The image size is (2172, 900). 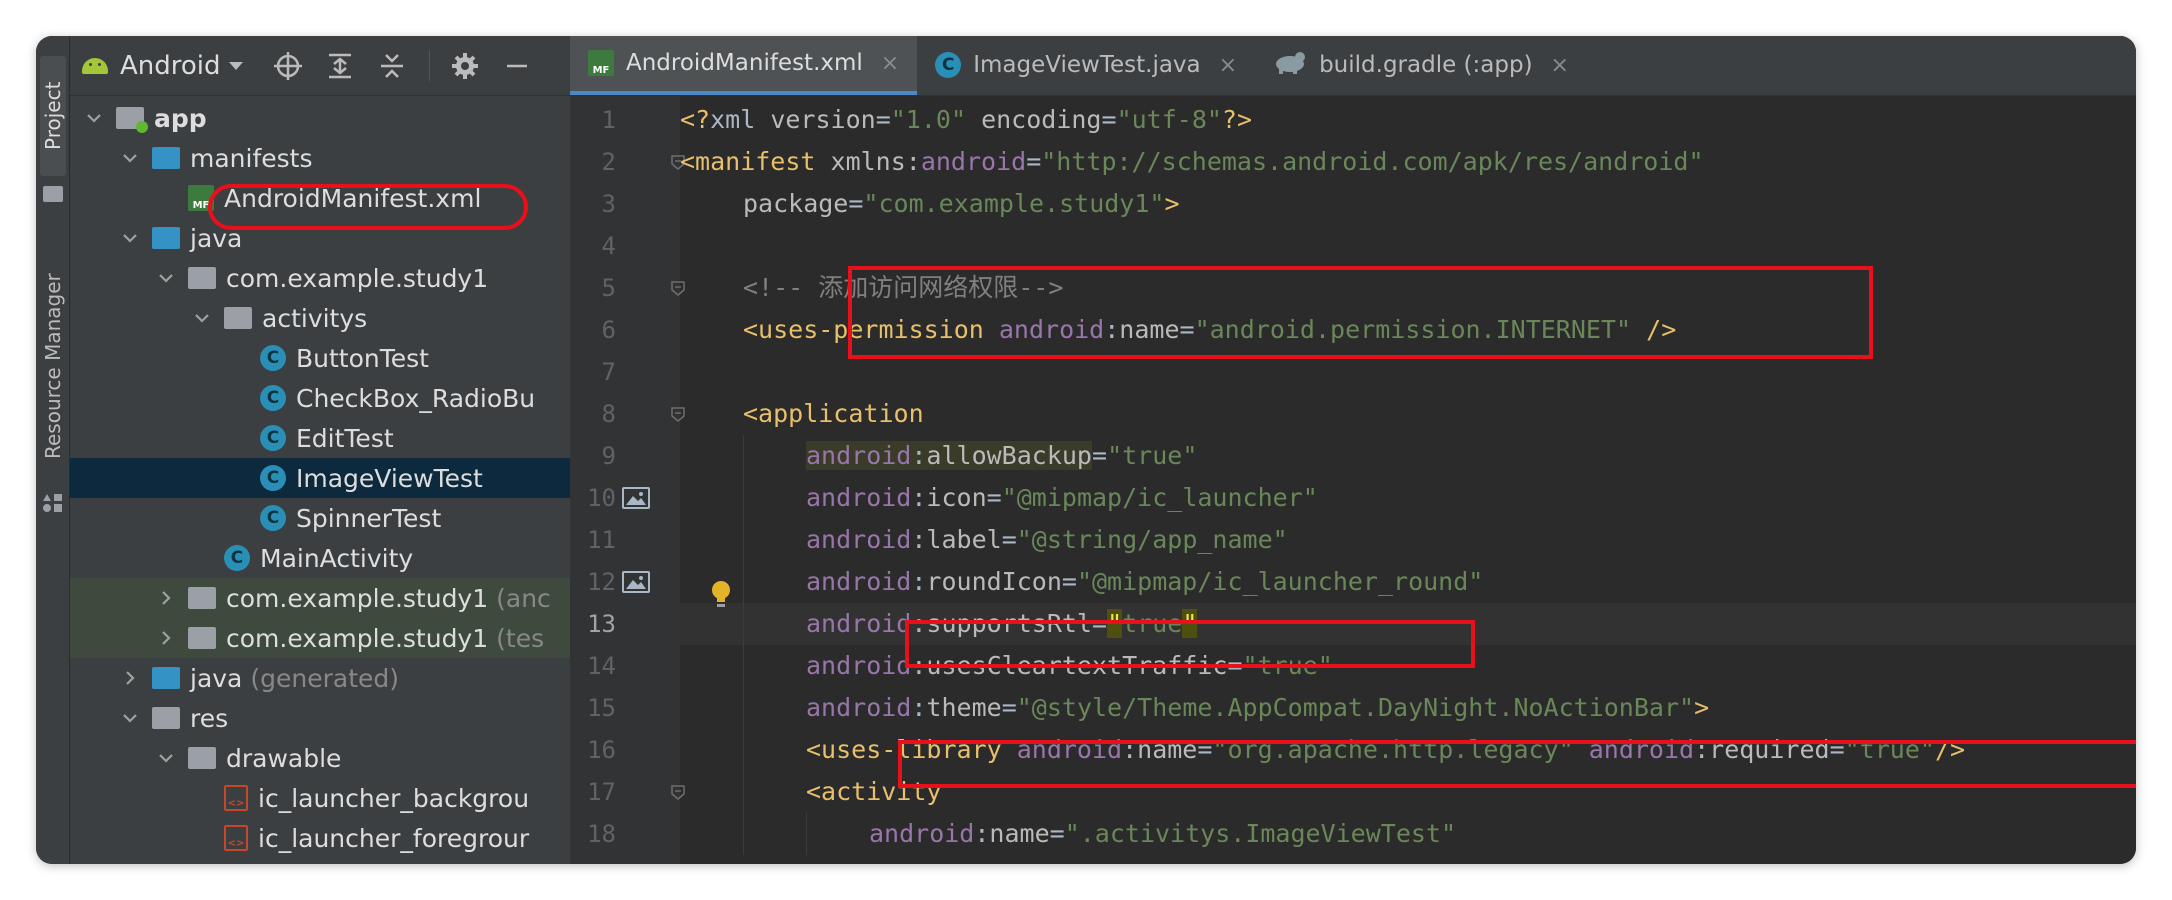 I want to click on code-token: "true", so click(x=1152, y=455).